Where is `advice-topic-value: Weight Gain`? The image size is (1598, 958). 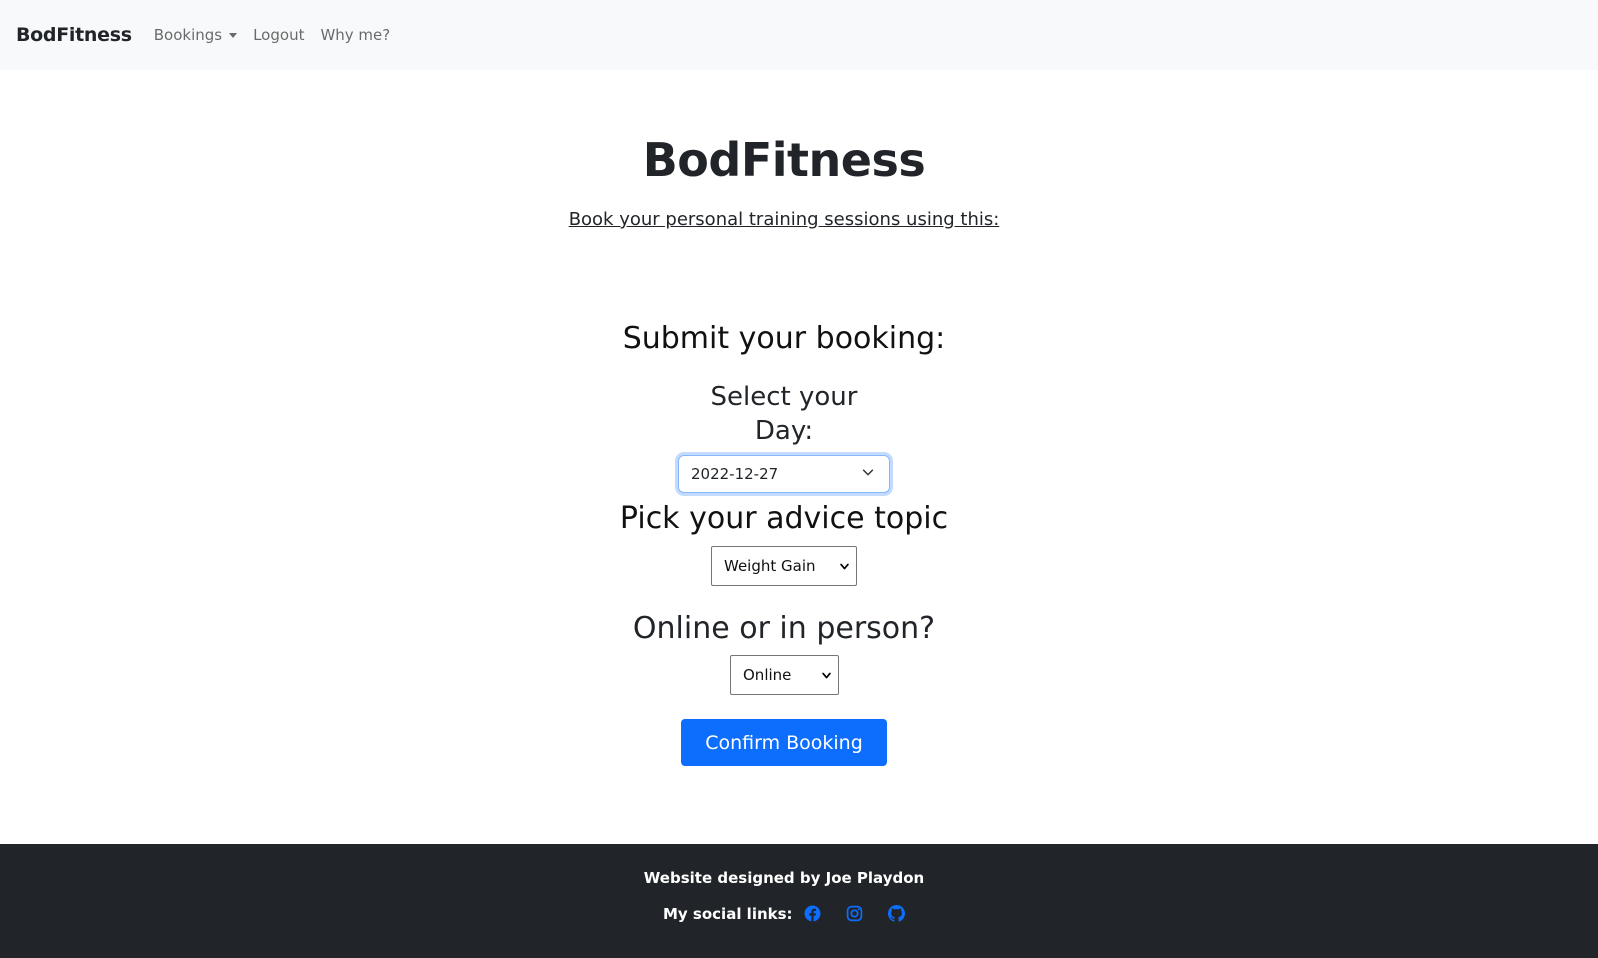
advice-topic-value: Weight Gain is located at coordinates (770, 566).